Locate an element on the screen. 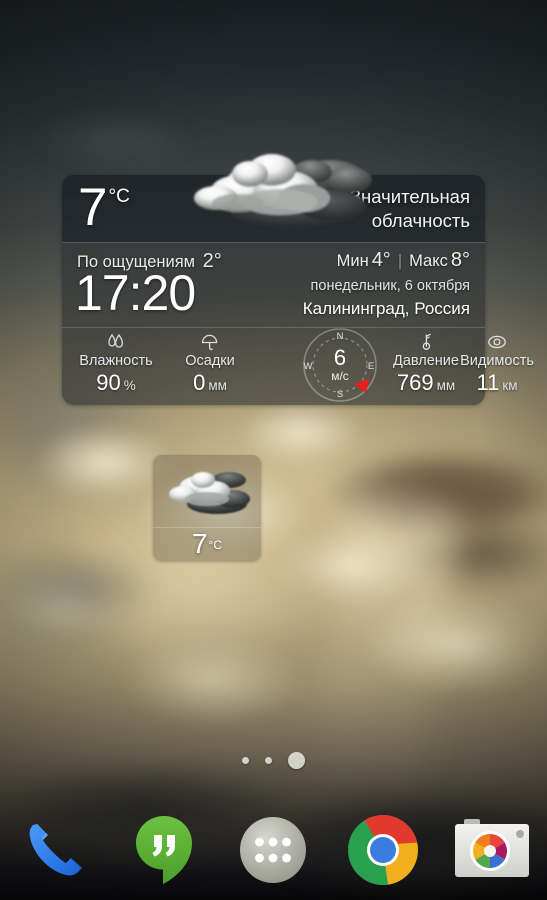  metric-label: Видимость is located at coordinates (497, 361).